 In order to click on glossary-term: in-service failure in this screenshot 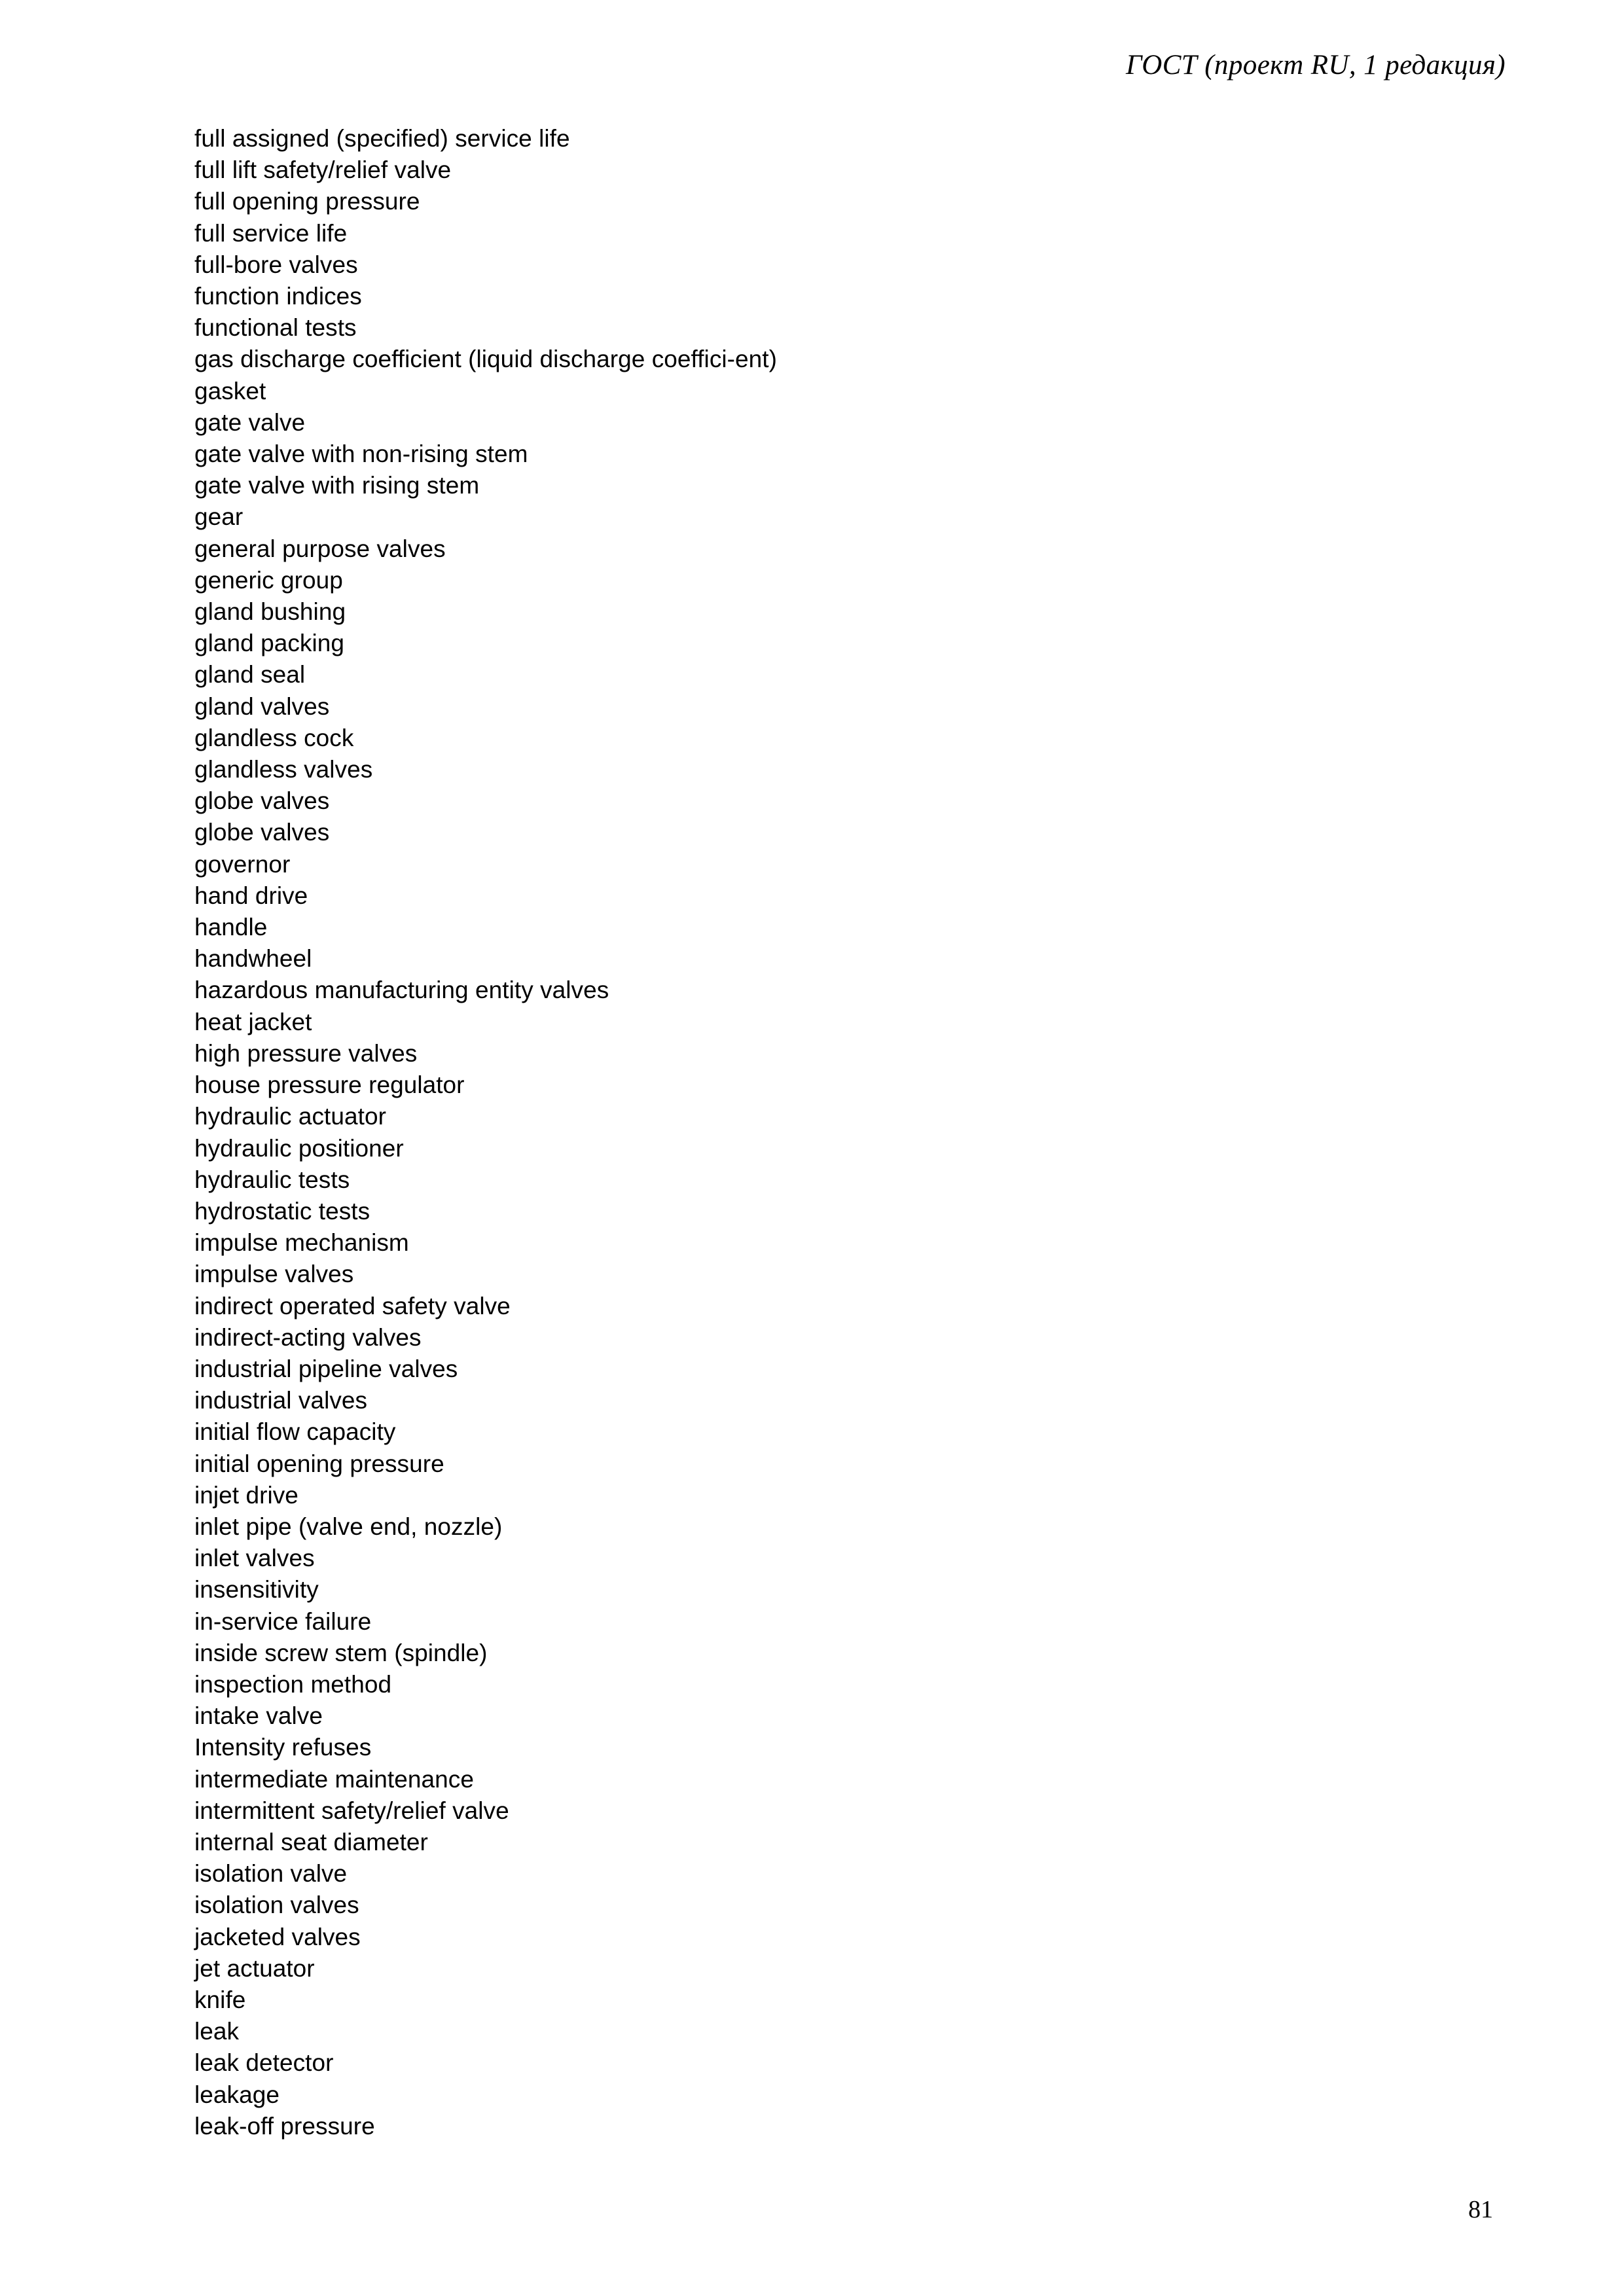, I will do `click(283, 1621)`.